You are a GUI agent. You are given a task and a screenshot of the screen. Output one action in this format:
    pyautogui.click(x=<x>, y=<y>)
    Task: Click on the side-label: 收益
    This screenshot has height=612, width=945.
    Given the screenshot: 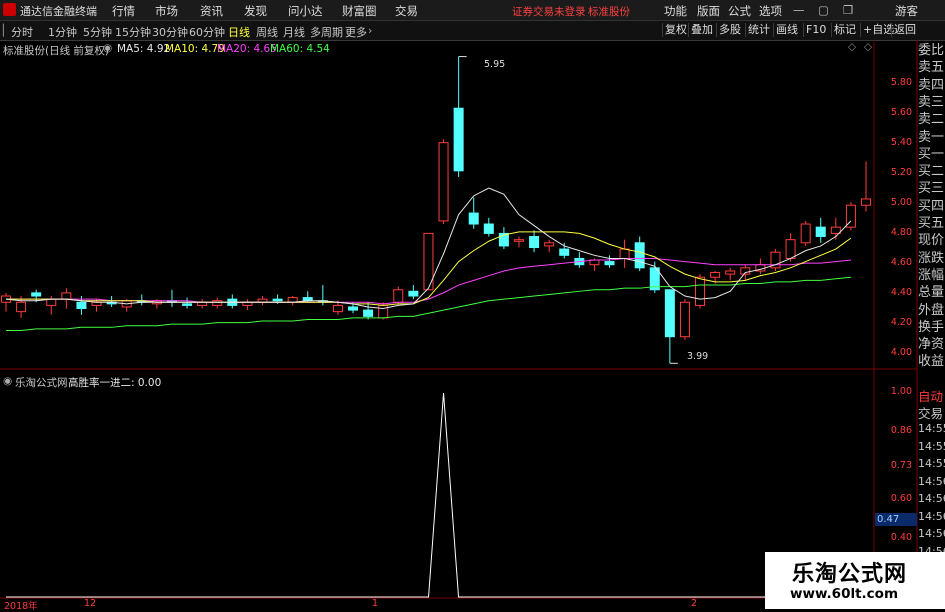 What is the action you would take?
    pyautogui.click(x=931, y=362)
    